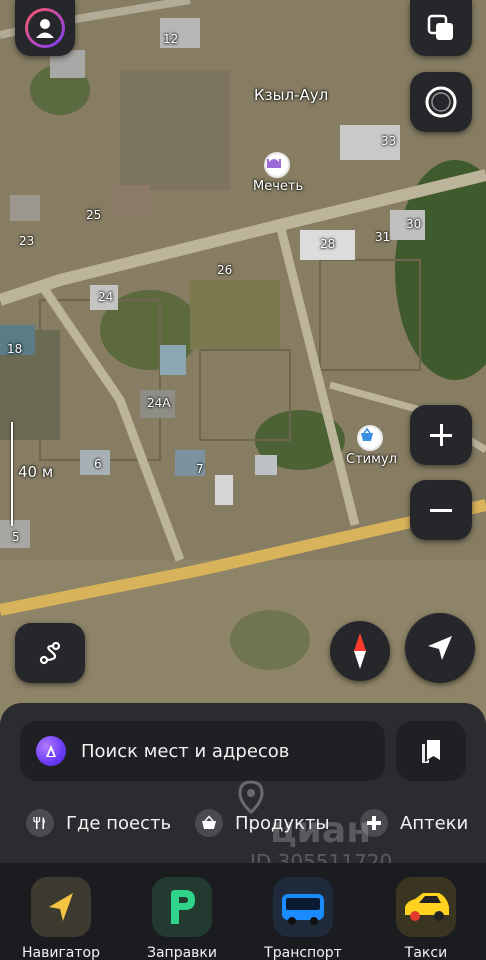 This screenshot has width=486, height=960. I want to click on compass-button, so click(360, 651).